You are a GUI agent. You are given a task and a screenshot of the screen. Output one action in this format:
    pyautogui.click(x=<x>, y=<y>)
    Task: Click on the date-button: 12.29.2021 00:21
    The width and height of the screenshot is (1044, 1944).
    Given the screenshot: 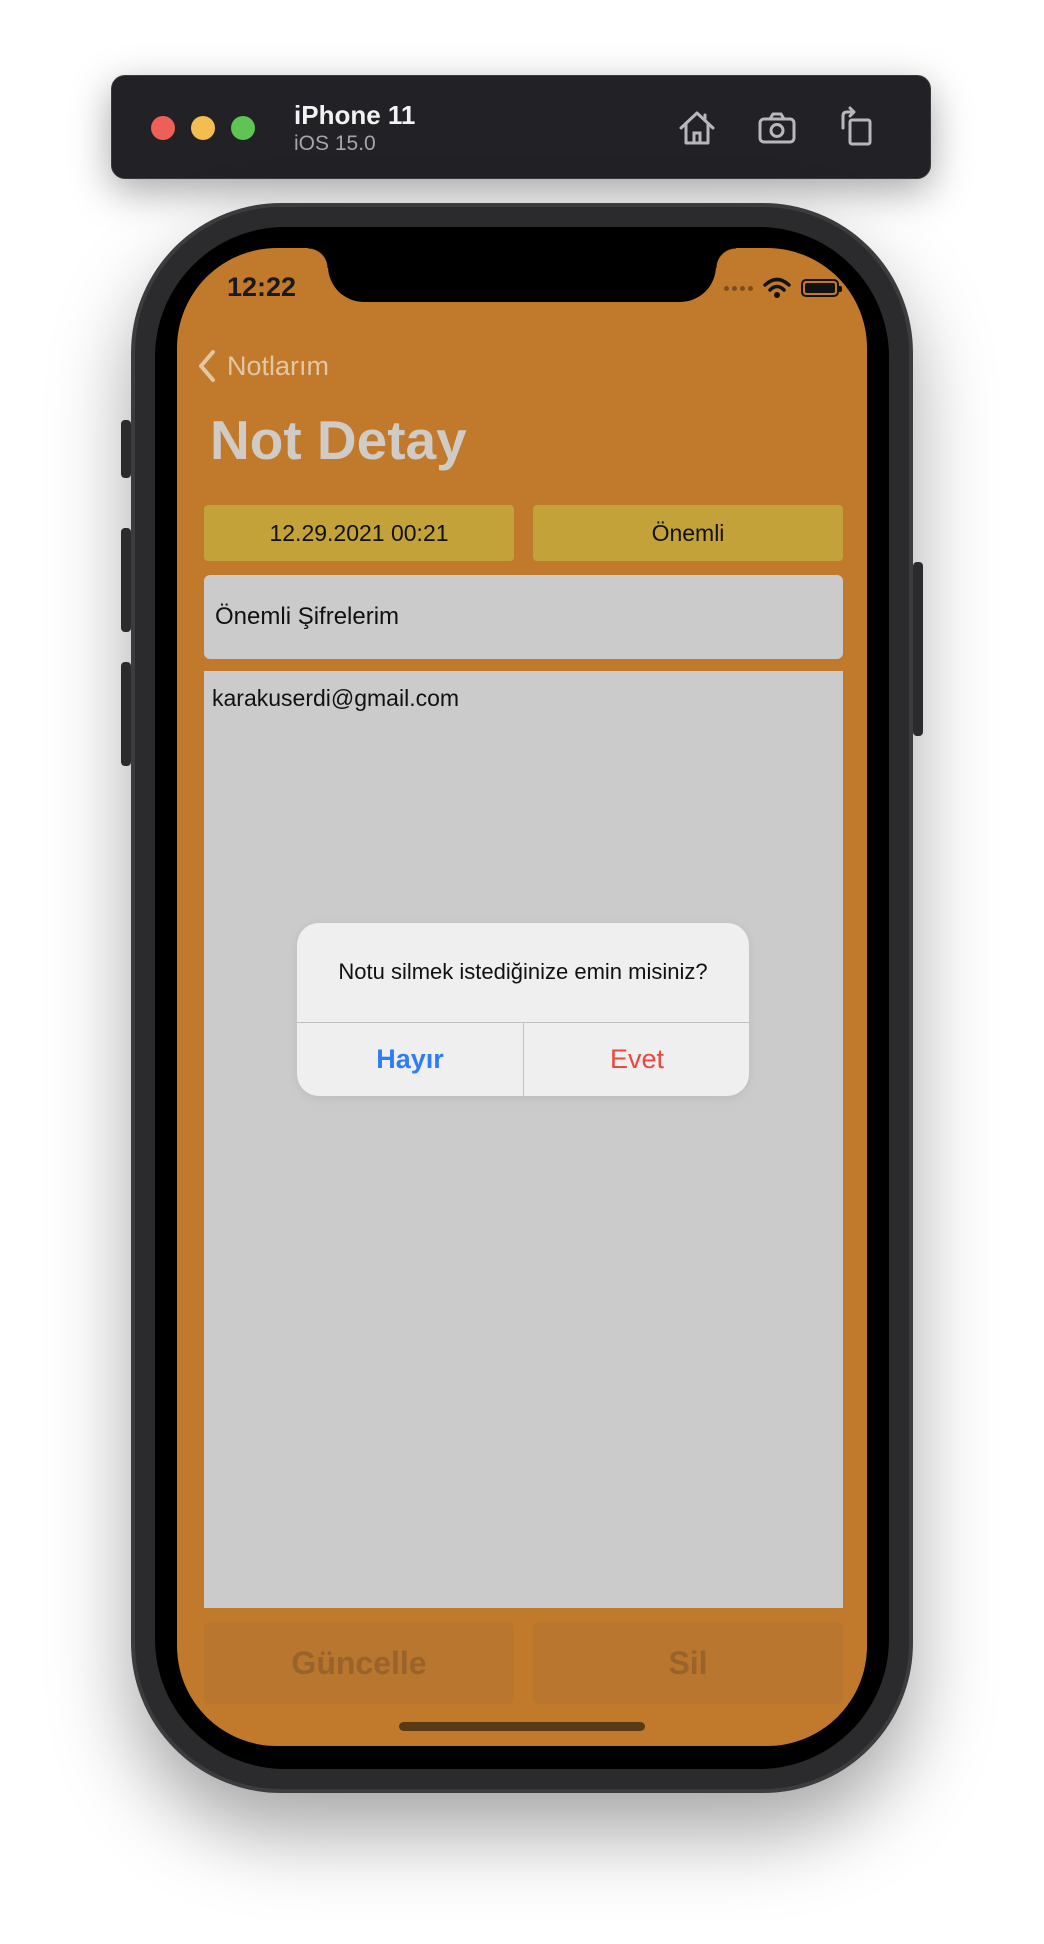 What is the action you would take?
    pyautogui.click(x=359, y=533)
    